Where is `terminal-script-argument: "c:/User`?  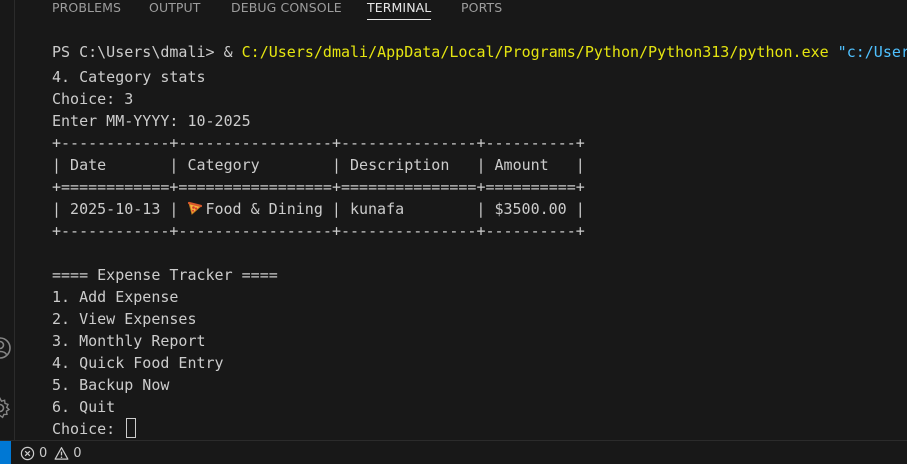 terminal-script-argument: "c:/User is located at coordinates (867, 52).